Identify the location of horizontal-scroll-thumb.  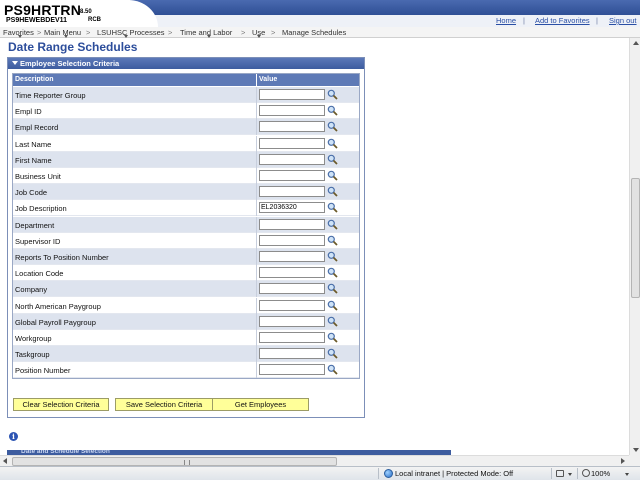
(174, 461).